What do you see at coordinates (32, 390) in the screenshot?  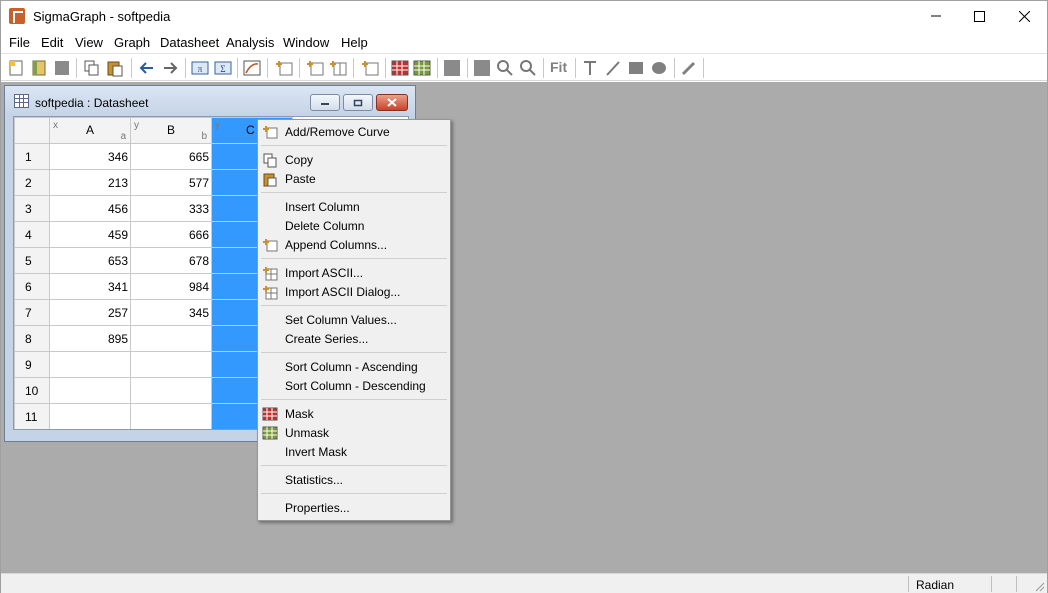 I see `row-number: 10` at bounding box center [32, 390].